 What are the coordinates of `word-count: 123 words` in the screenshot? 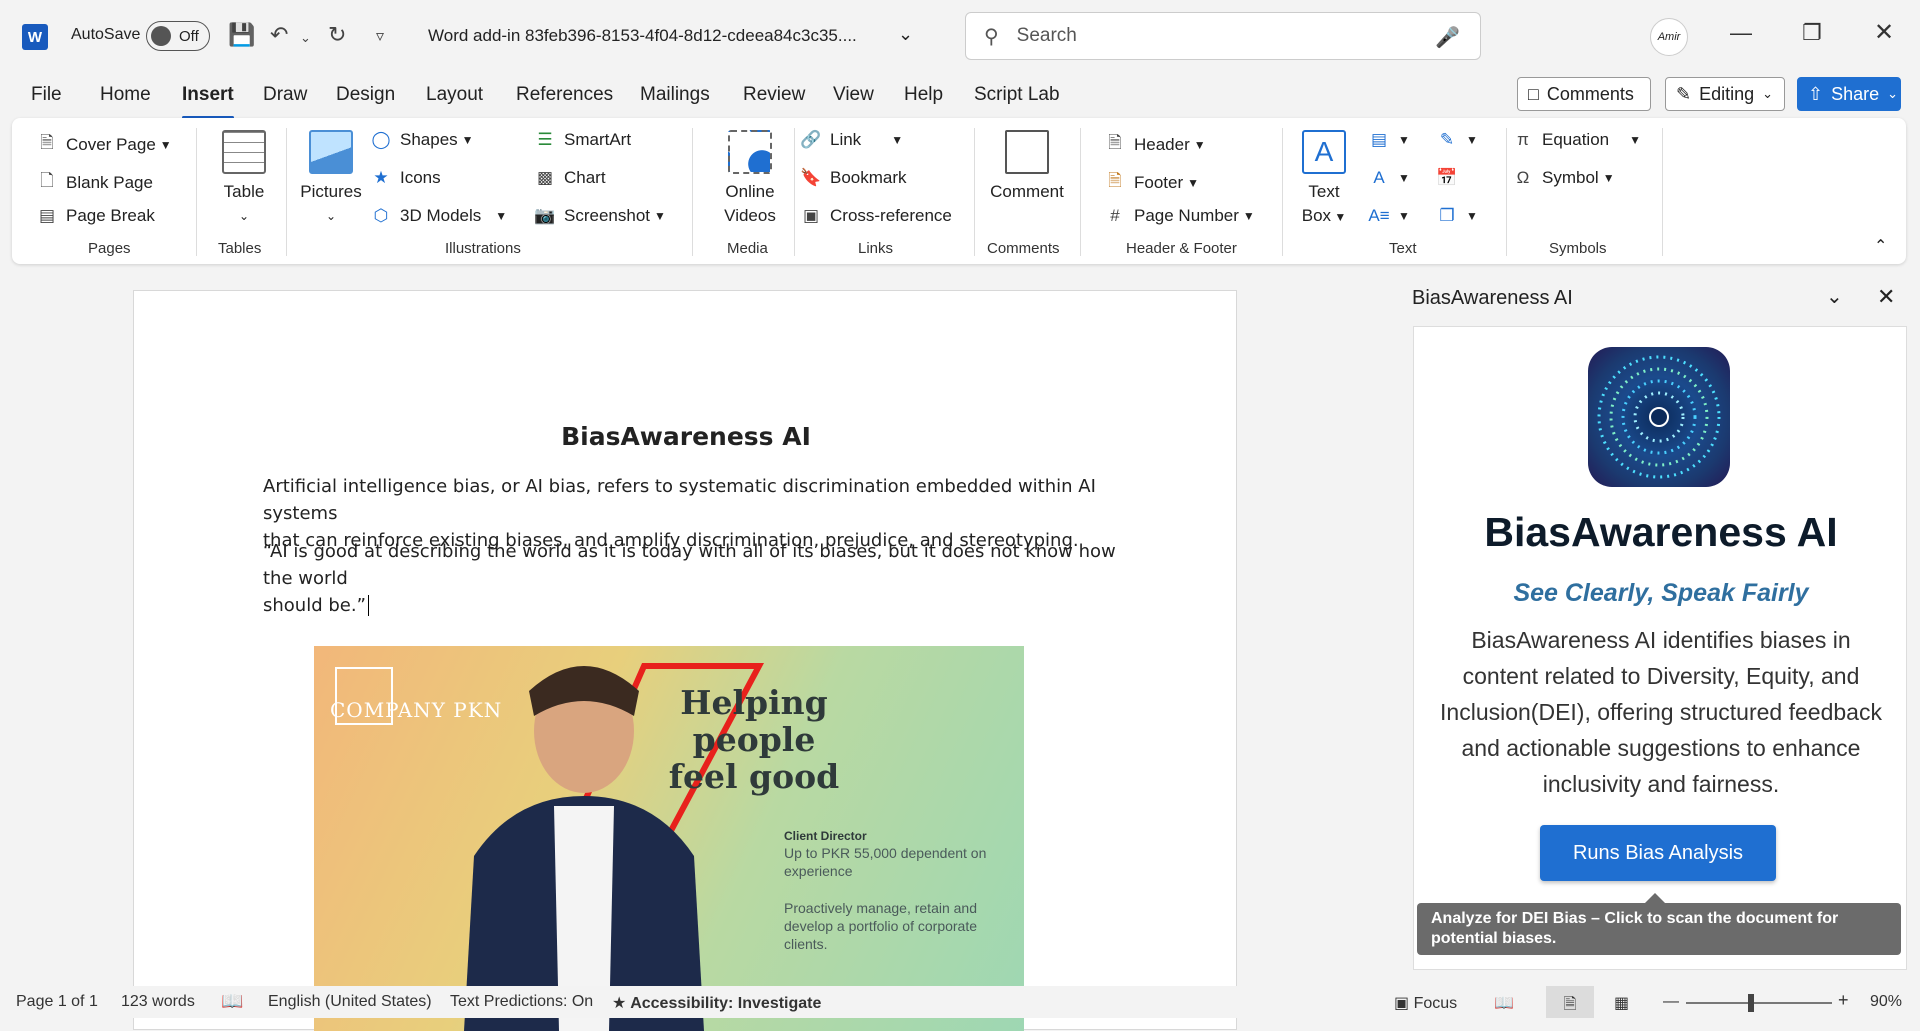 It's located at (158, 1002).